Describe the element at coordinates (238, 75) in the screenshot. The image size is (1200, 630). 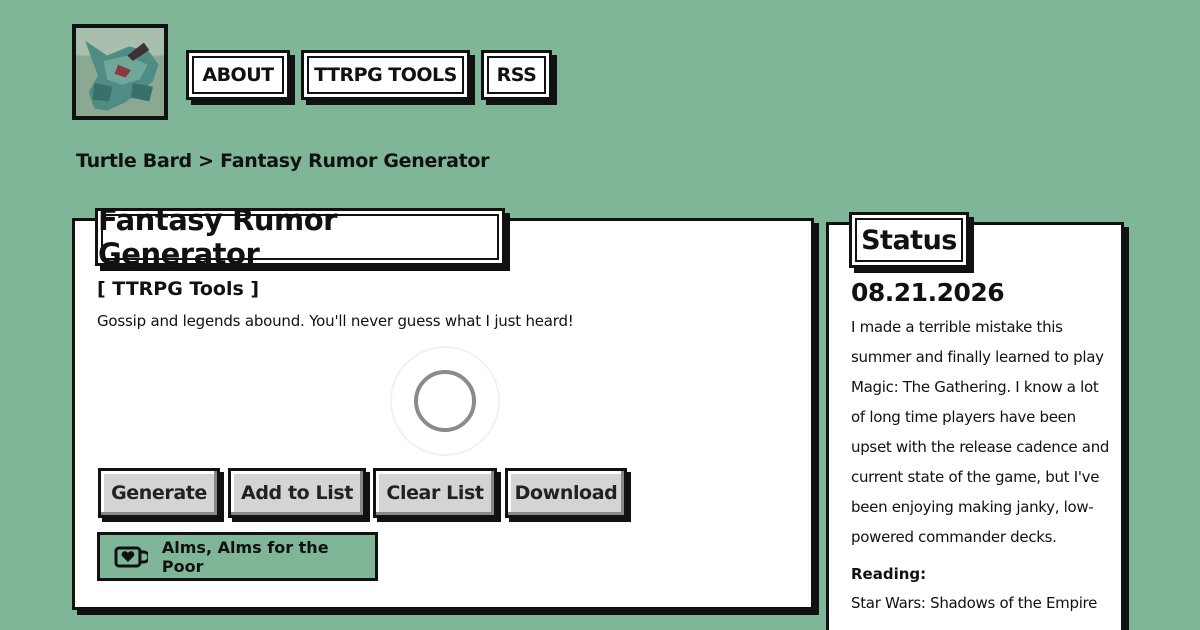
I see `nav-about: ABOUT` at that location.